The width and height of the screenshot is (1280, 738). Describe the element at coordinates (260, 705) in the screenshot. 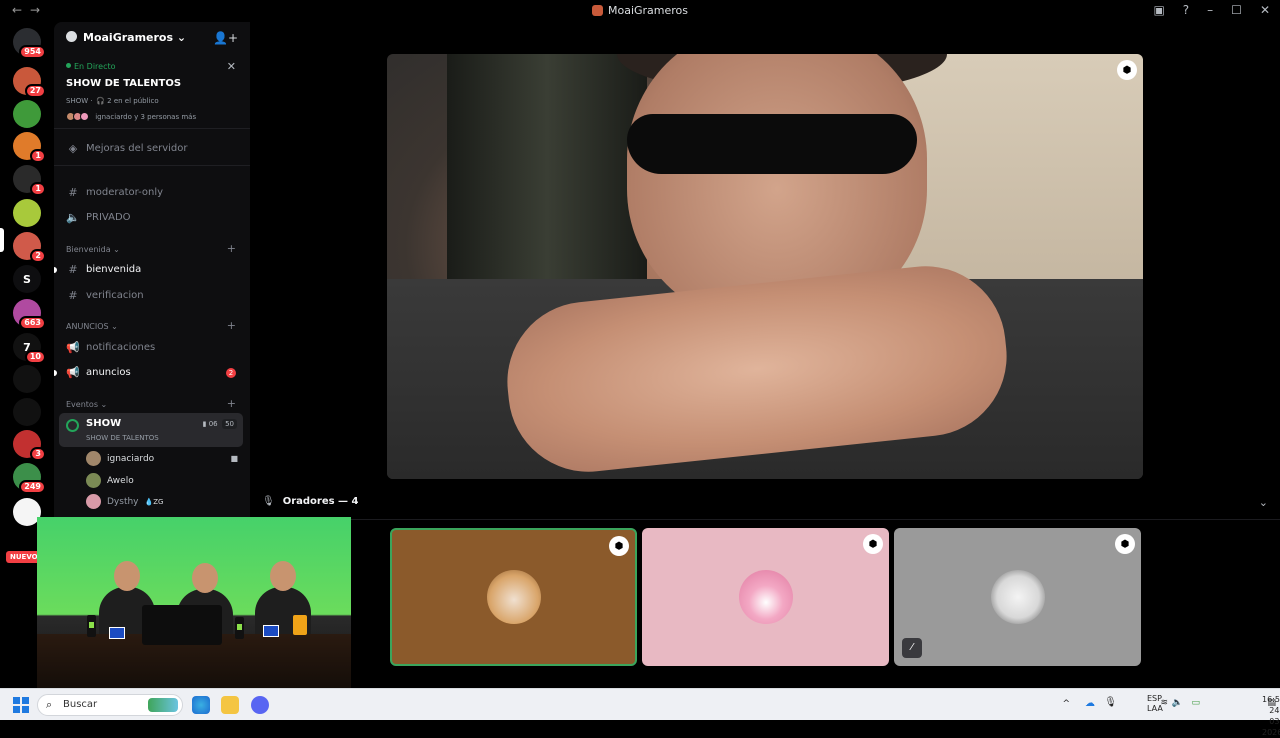

I see `discord-icon` at that location.